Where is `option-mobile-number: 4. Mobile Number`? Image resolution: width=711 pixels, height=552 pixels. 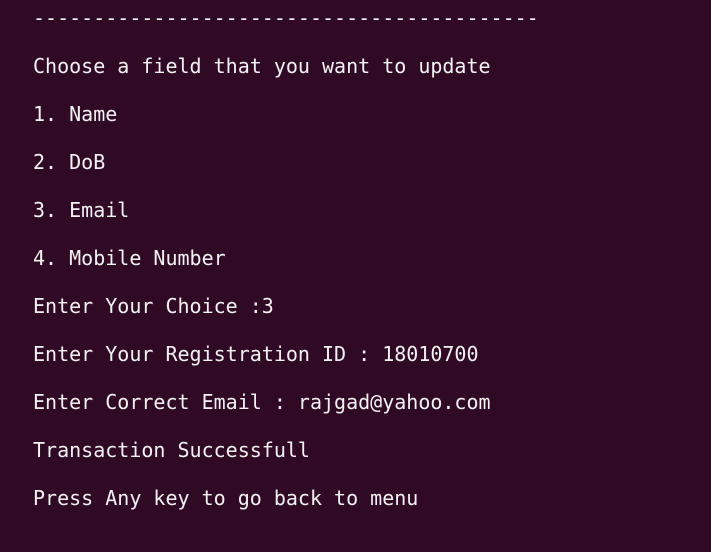
option-mobile-number: 4. Mobile Number is located at coordinates (129, 258).